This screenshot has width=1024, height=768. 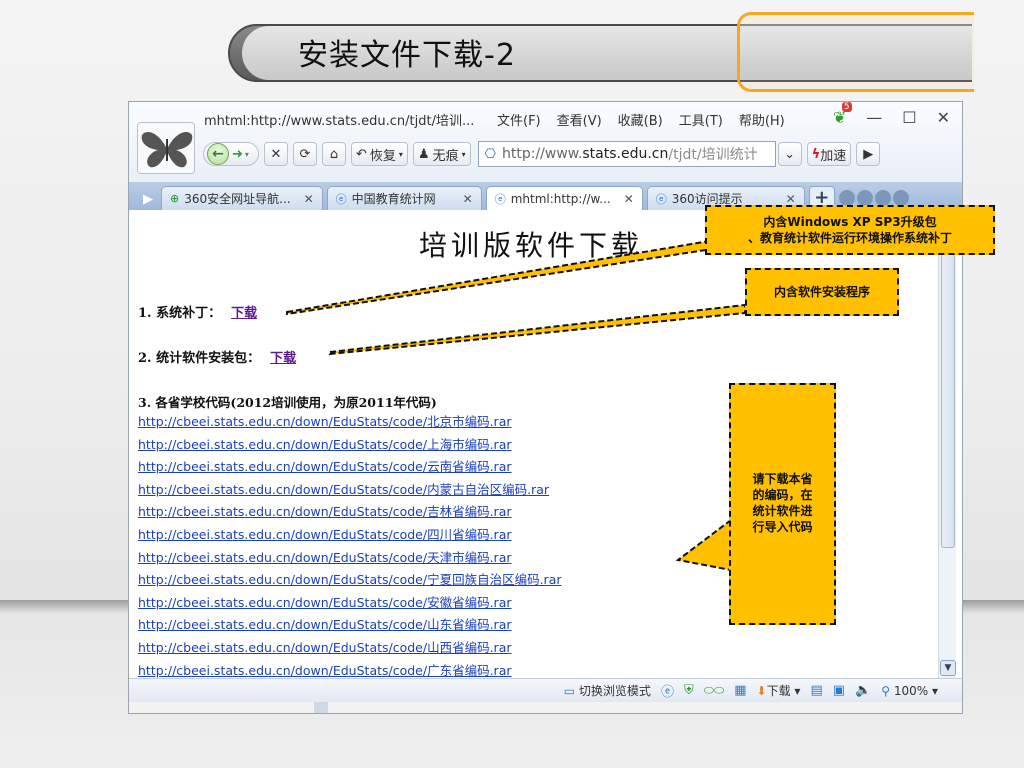 What do you see at coordinates (762, 119) in the screenshot?
I see `menu-help: 帮助(H)` at bounding box center [762, 119].